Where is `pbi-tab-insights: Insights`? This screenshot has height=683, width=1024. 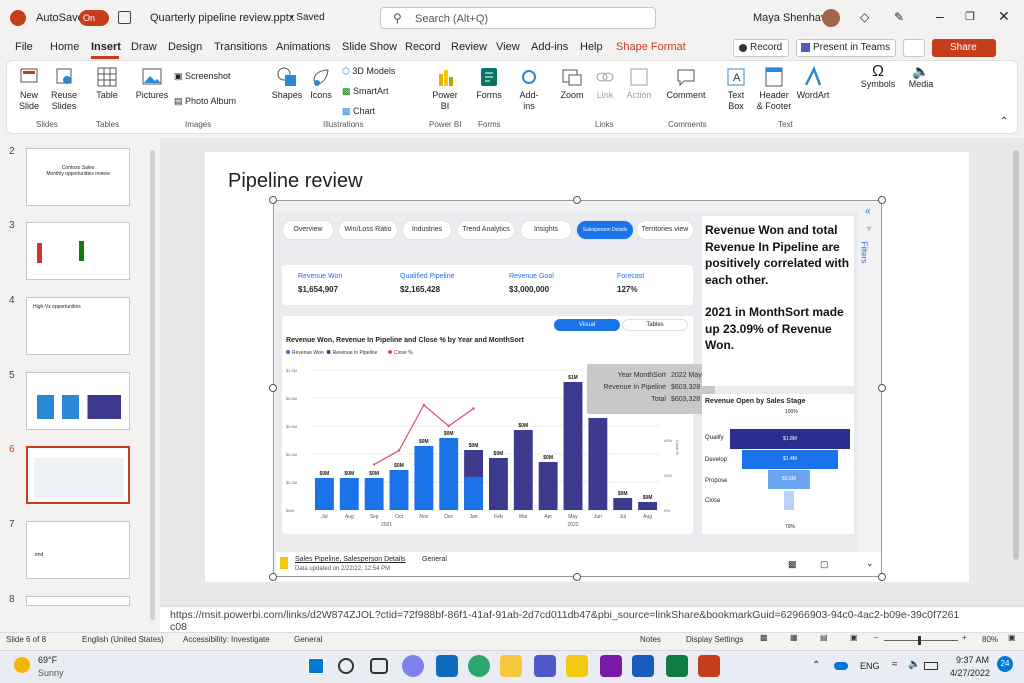 pbi-tab-insights: Insights is located at coordinates (546, 230).